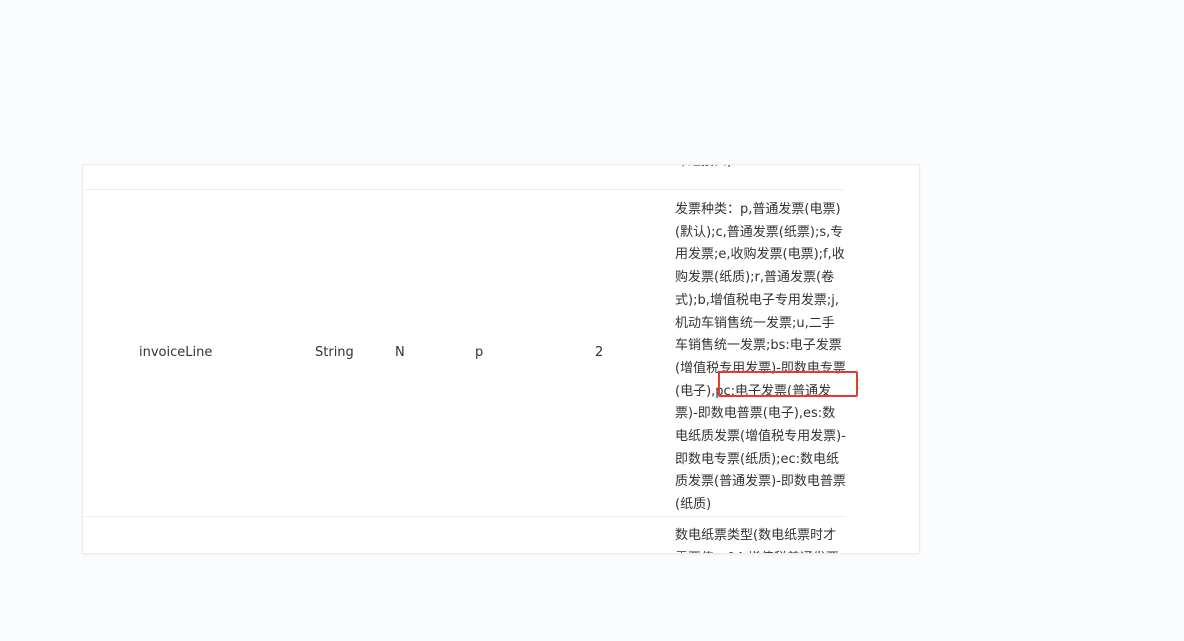 This screenshot has height=641, width=1184. Describe the element at coordinates (757, 540) in the screenshot. I see `param-description: 数电纸票类型(数电纸票时才需要传：04:增值税普通发票` at that location.